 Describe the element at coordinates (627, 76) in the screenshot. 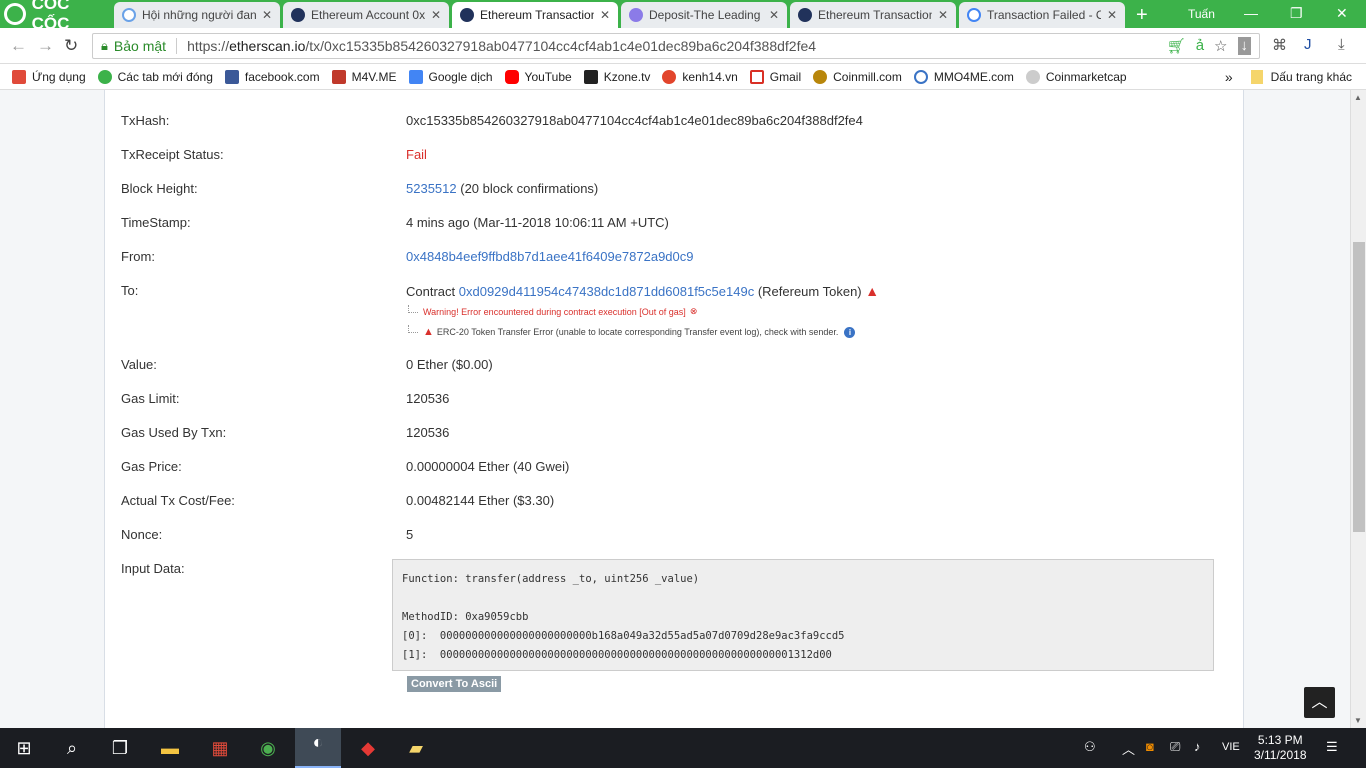

I see `bookmark-label: Kzone.tv` at that location.